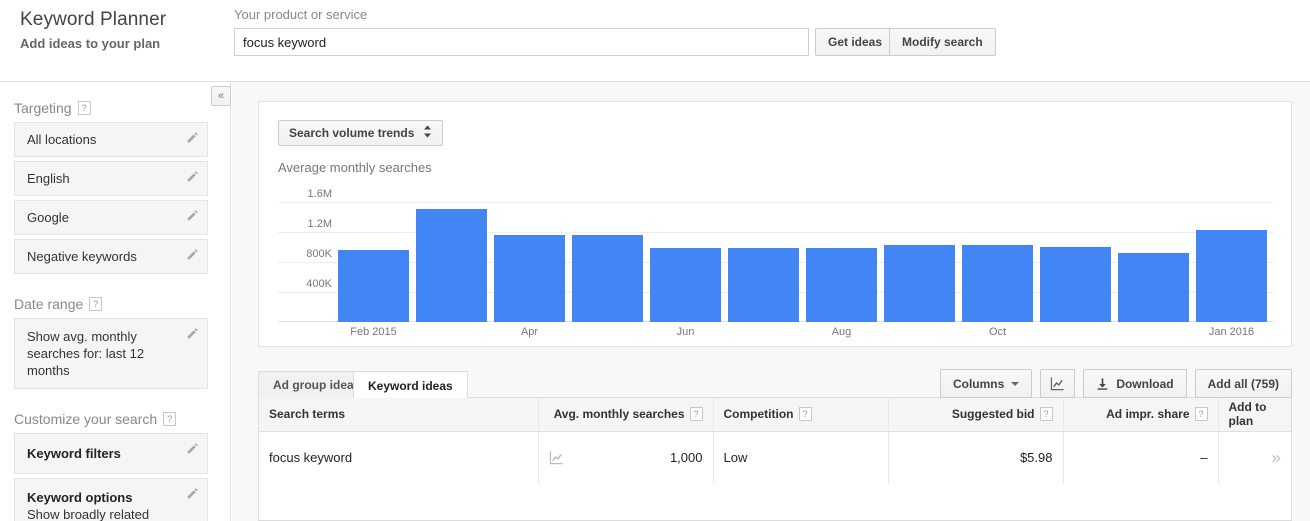 The image size is (1310, 521). I want to click on customize-search-heading-label: Customize your search, so click(86, 419).